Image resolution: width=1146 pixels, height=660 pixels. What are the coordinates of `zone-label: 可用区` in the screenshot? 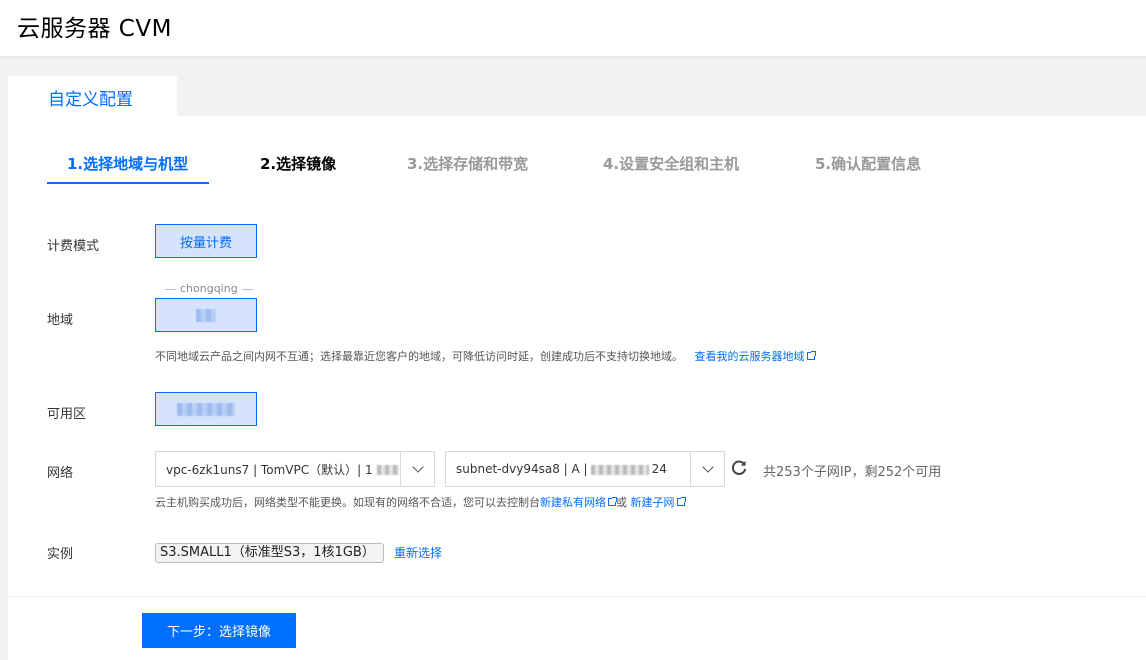 It's located at (67, 414).